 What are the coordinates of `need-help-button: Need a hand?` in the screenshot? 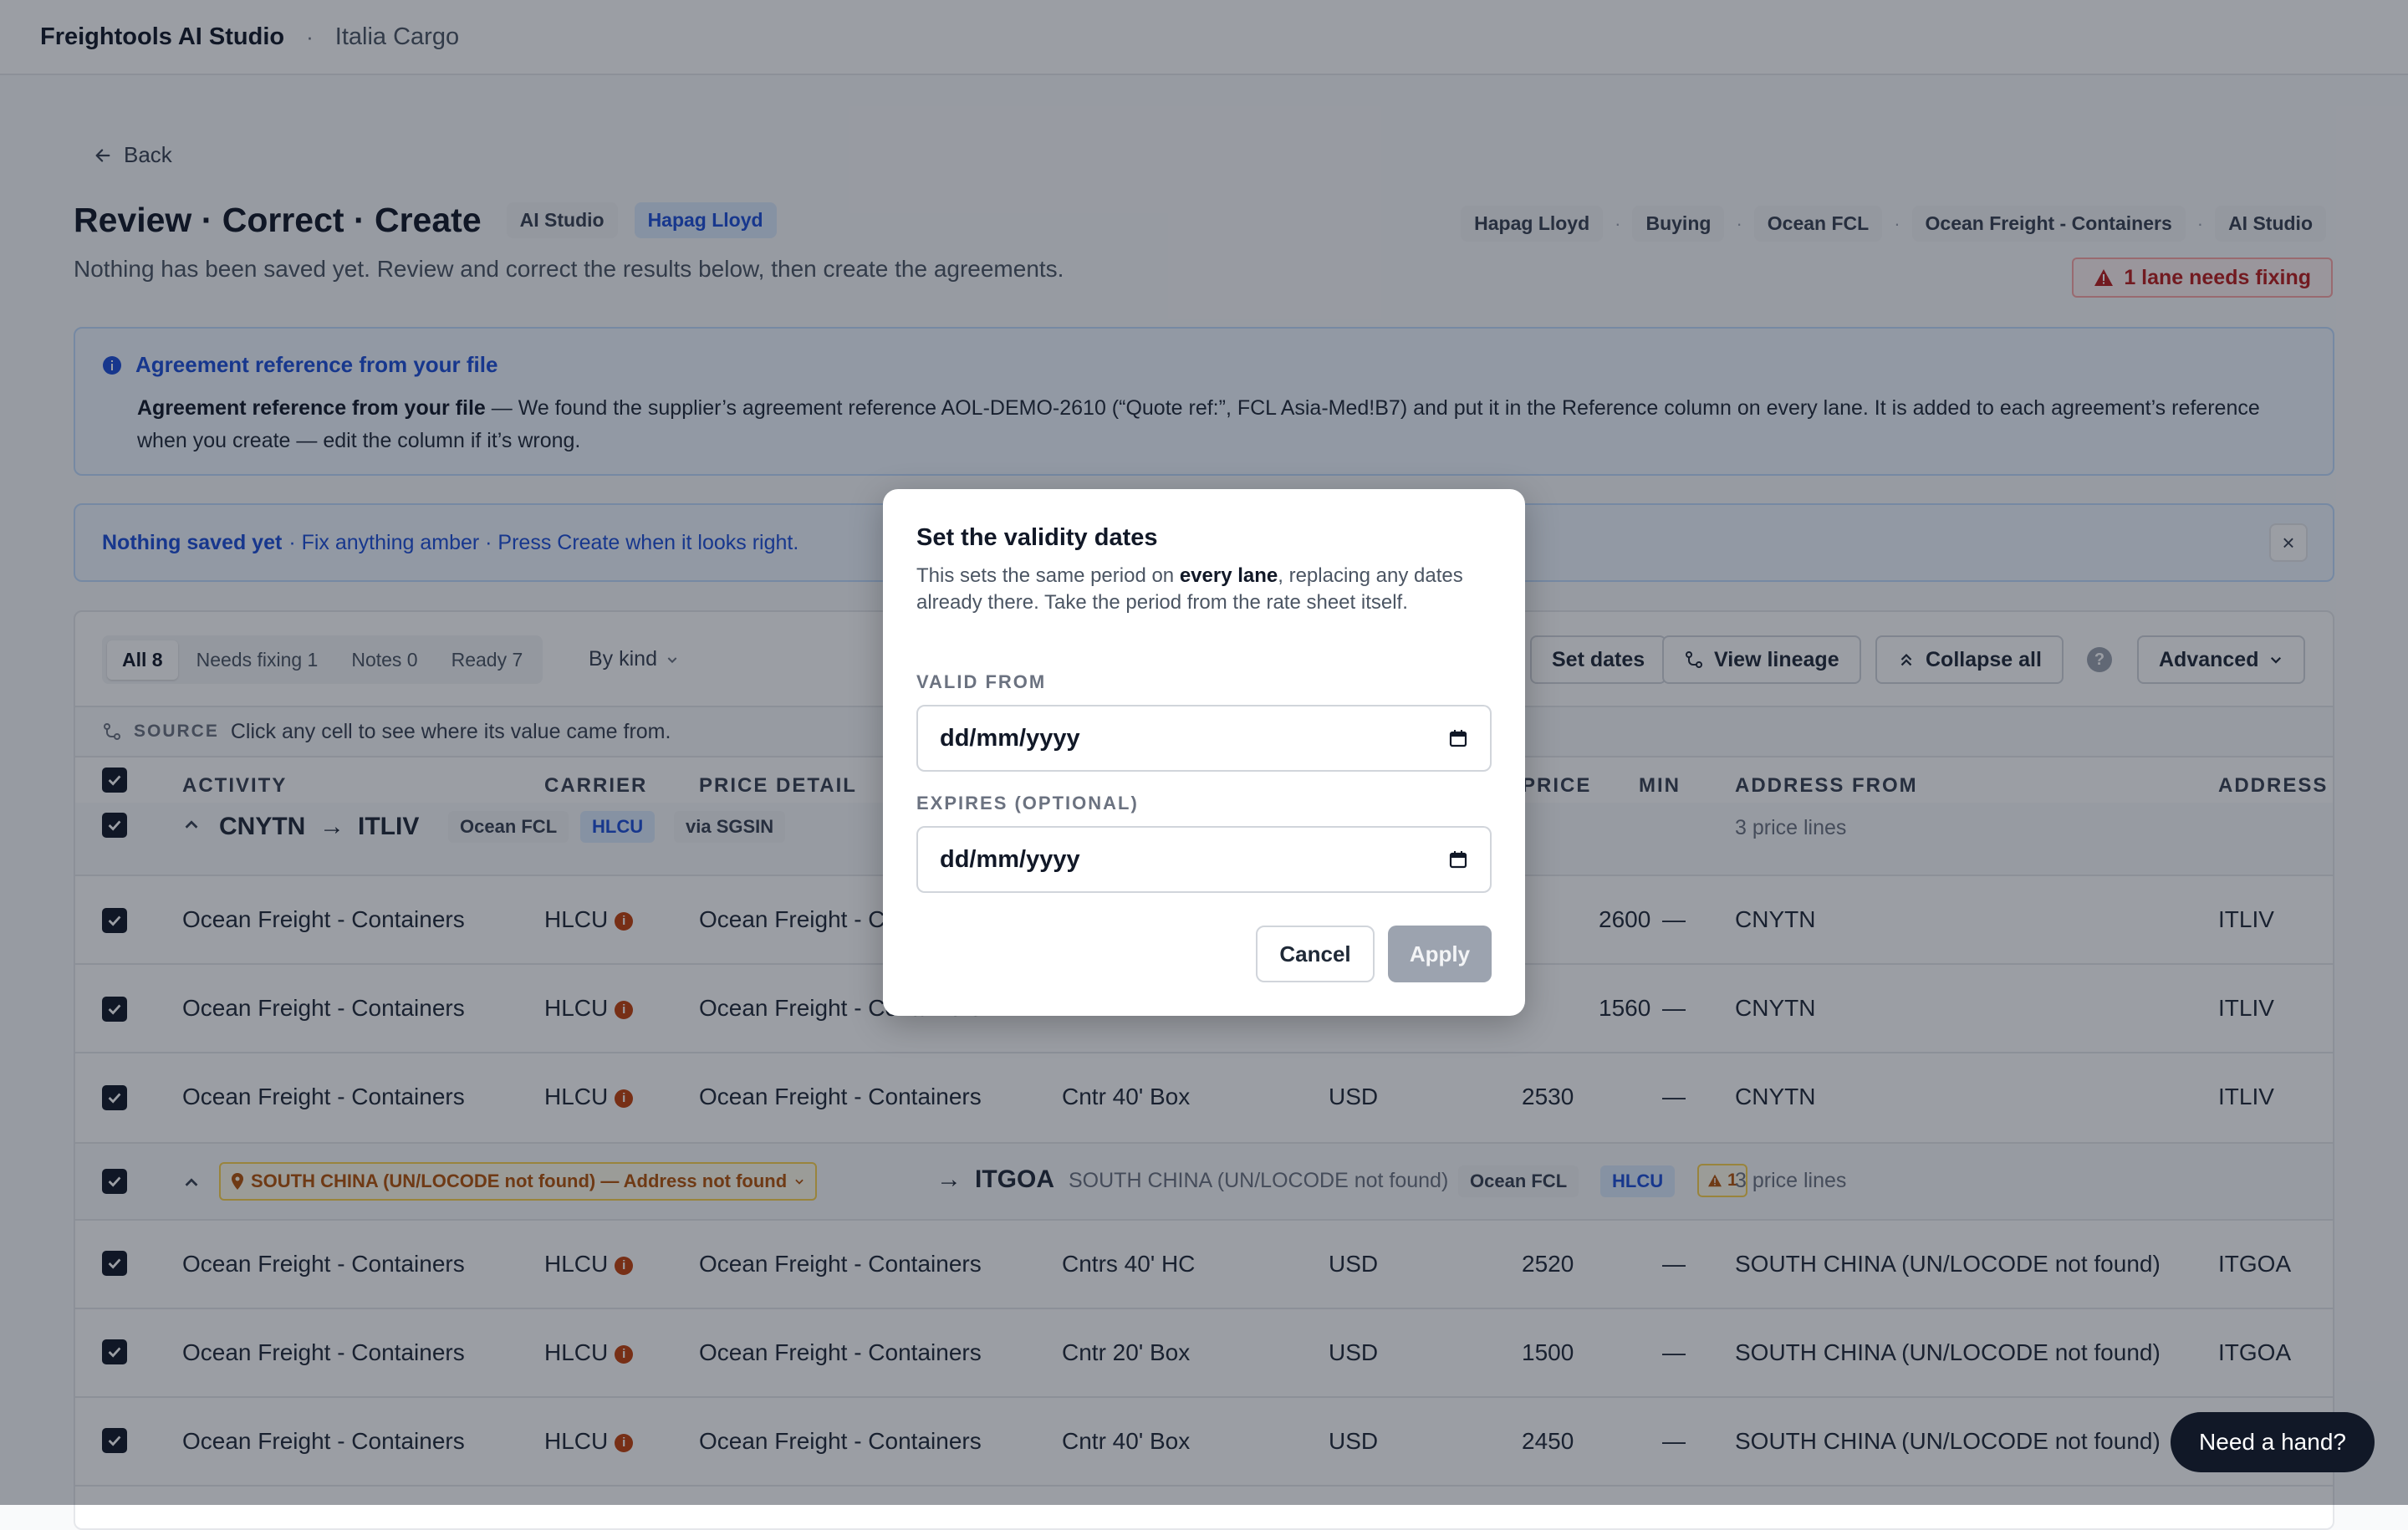 It's located at (2273, 1442).